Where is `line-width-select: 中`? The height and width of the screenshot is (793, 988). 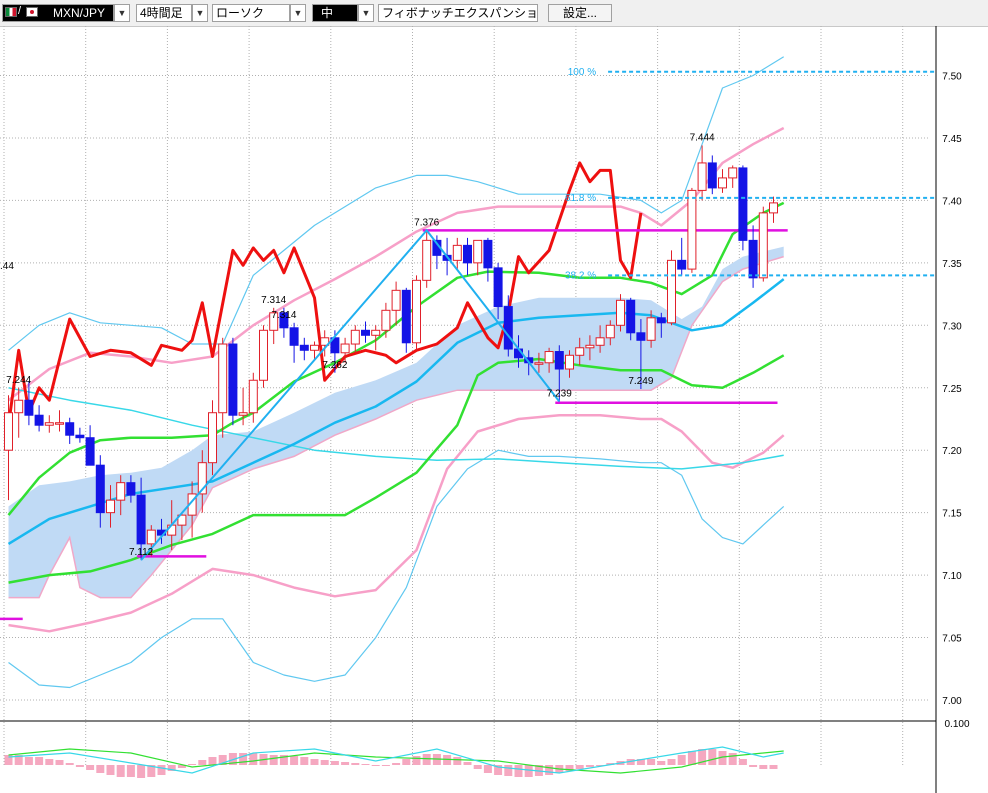
line-width-select: 中 is located at coordinates (335, 13).